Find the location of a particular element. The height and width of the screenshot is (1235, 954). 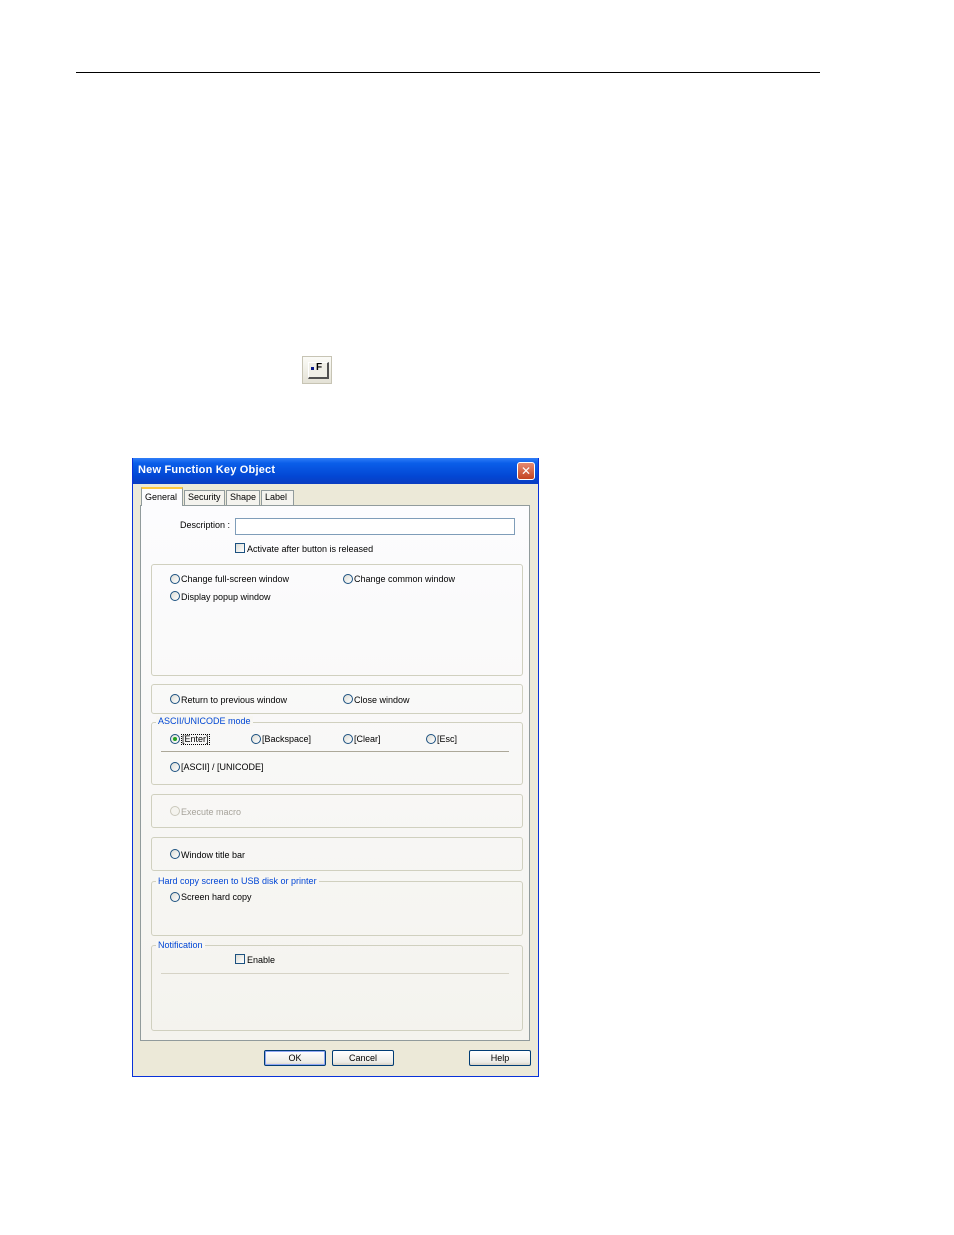

screen-hard-copy-radio is located at coordinates (175, 897).